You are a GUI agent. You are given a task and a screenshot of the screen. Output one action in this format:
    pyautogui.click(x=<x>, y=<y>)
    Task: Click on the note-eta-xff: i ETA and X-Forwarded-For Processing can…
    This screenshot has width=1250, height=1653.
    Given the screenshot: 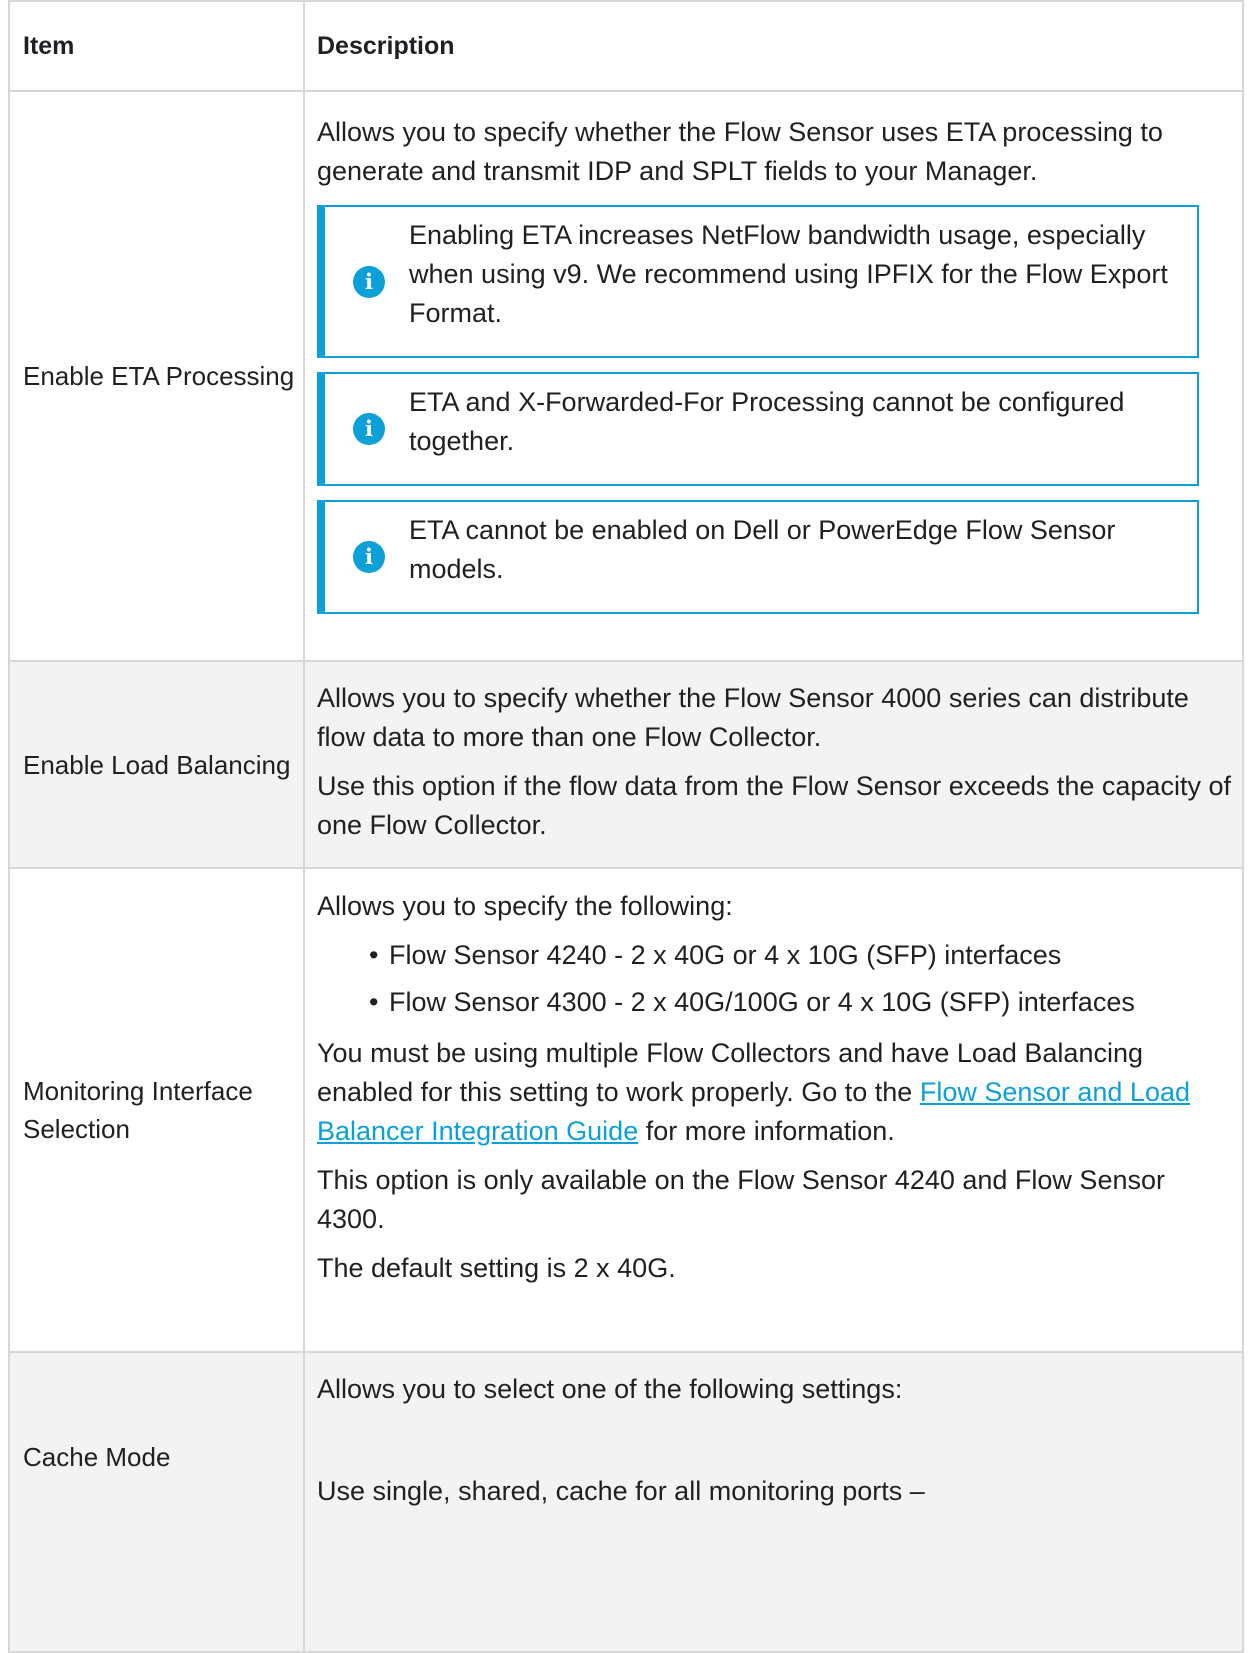 What is the action you would take?
    pyautogui.click(x=758, y=429)
    